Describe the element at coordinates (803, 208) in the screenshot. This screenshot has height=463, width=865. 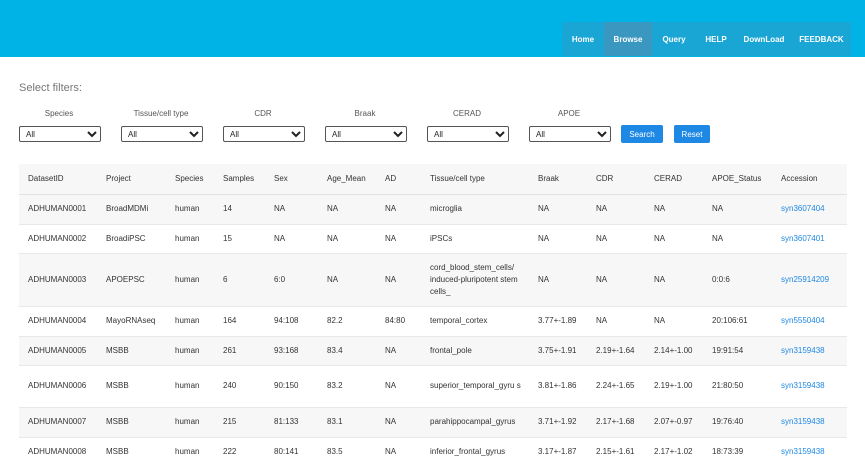
I see `accession-link: syn3607404` at that location.